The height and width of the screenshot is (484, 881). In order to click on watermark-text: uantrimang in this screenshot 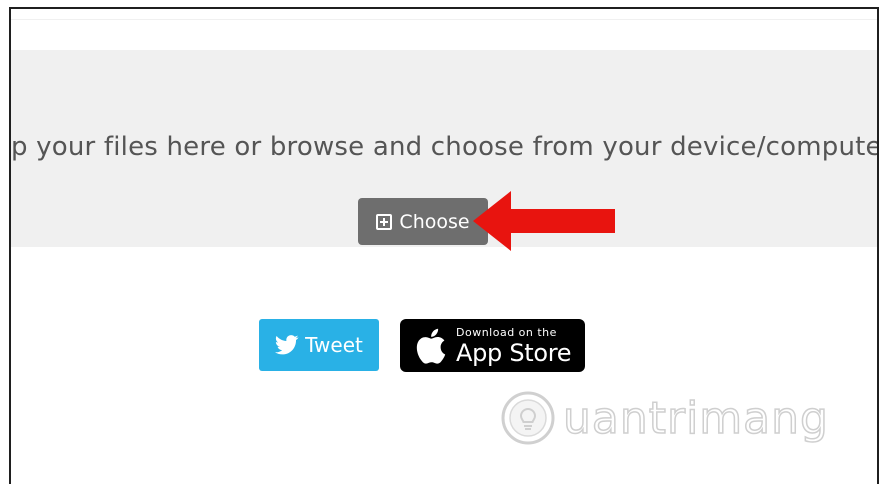, I will do `click(695, 418)`.